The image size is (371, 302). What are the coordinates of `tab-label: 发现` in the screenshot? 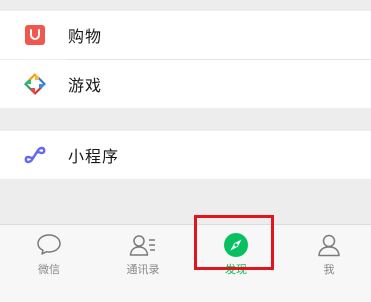 It's located at (236, 269).